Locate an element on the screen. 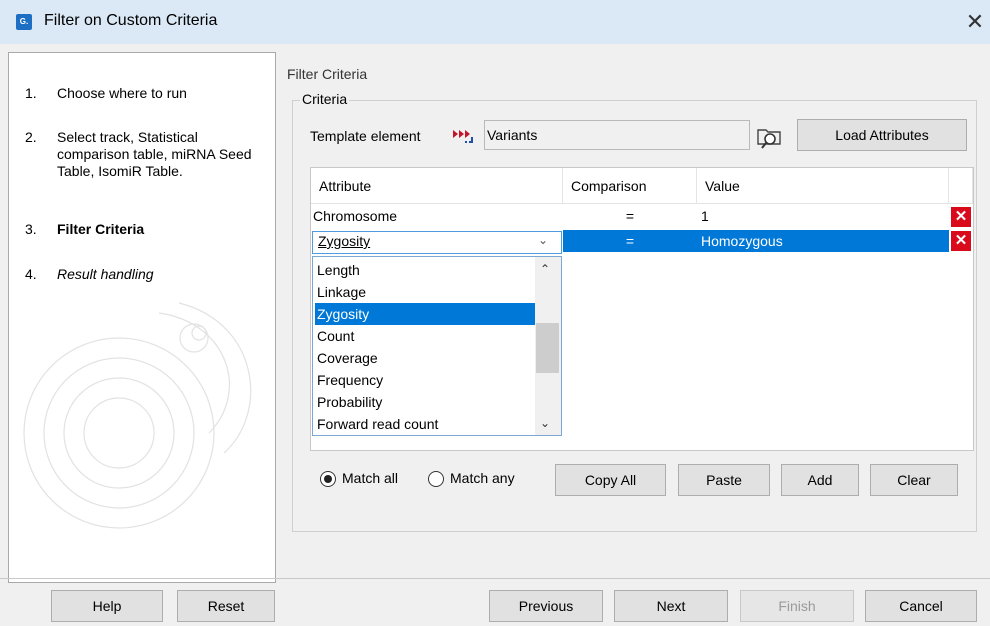 This screenshot has width=990, height=626. template-element-field: Variants is located at coordinates (617, 135).